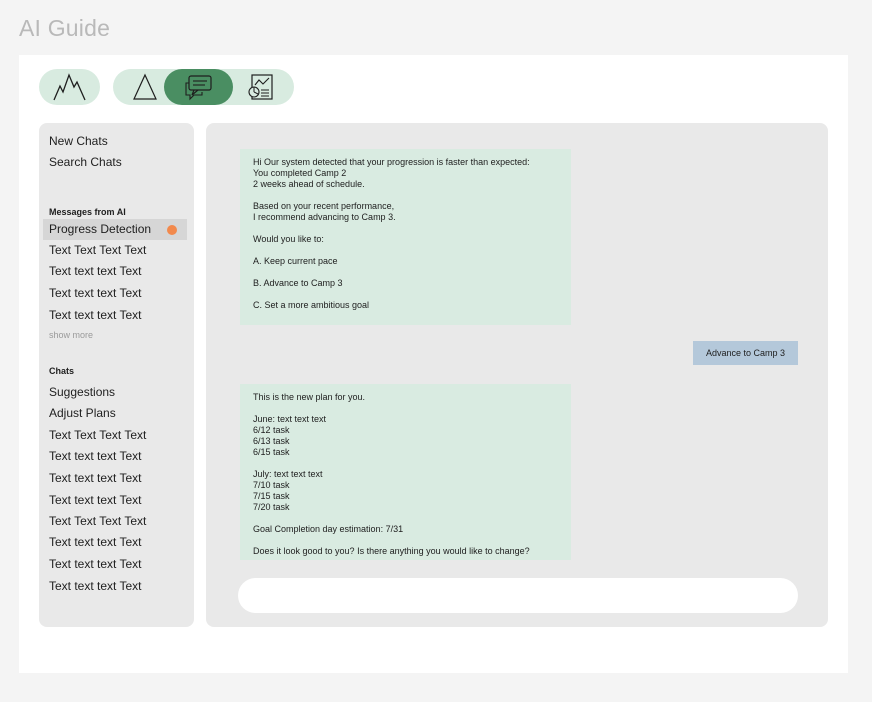  Describe the element at coordinates (82, 392) in the screenshot. I see `sidebar-item-label: Suggestions` at that location.